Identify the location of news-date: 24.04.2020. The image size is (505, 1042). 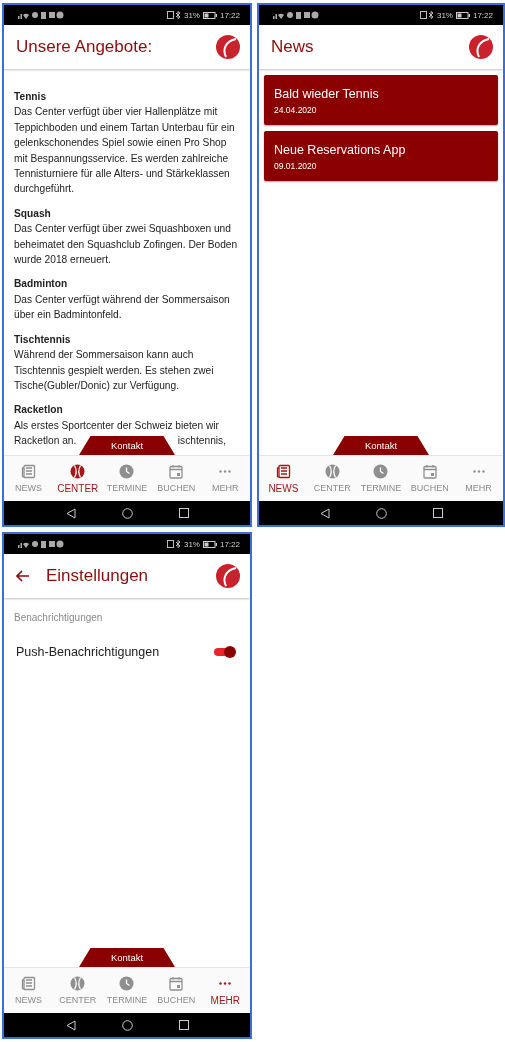
(296, 110).